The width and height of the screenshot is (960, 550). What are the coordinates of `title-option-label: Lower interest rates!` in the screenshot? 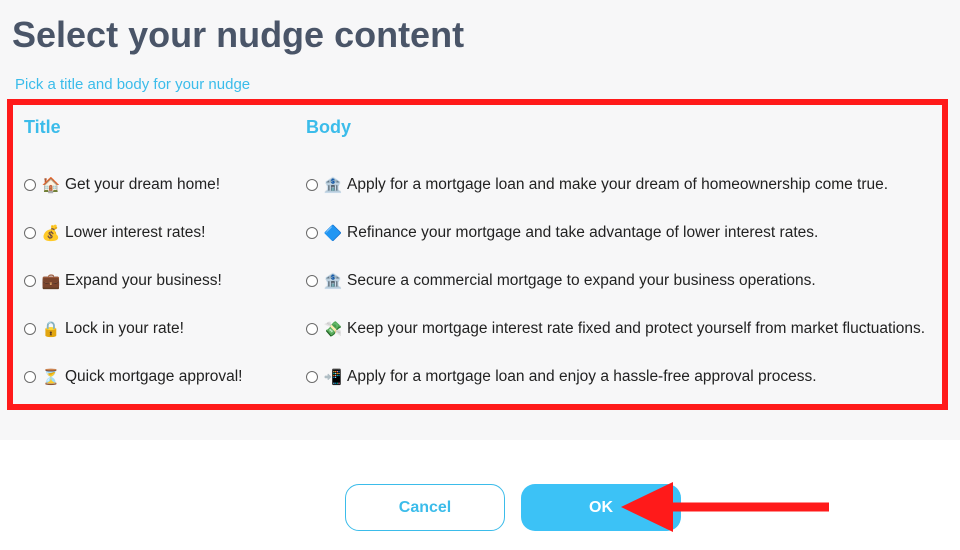 It's located at (135, 232).